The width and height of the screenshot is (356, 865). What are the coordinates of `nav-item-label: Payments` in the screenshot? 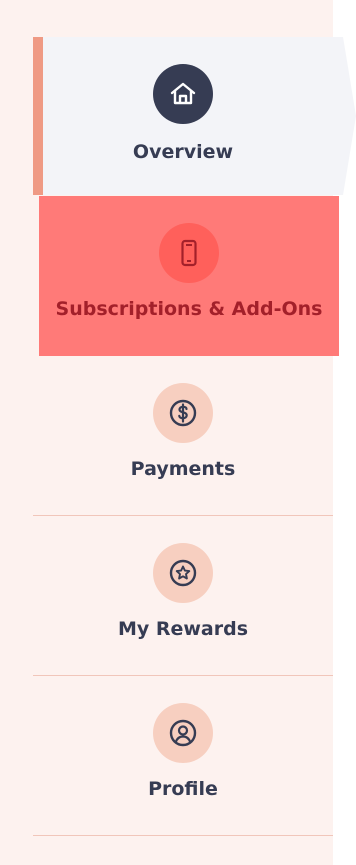 It's located at (183, 469).